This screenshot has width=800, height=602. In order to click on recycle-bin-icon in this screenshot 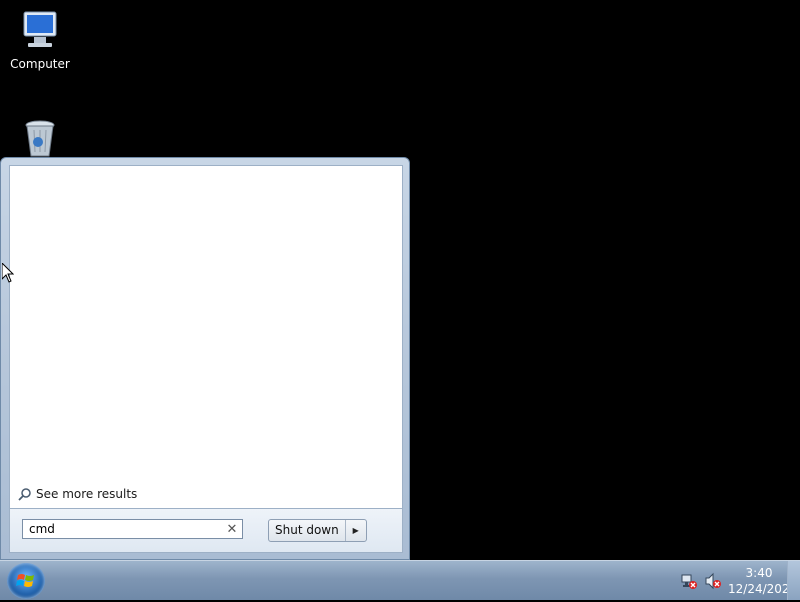, I will do `click(40, 138)`.